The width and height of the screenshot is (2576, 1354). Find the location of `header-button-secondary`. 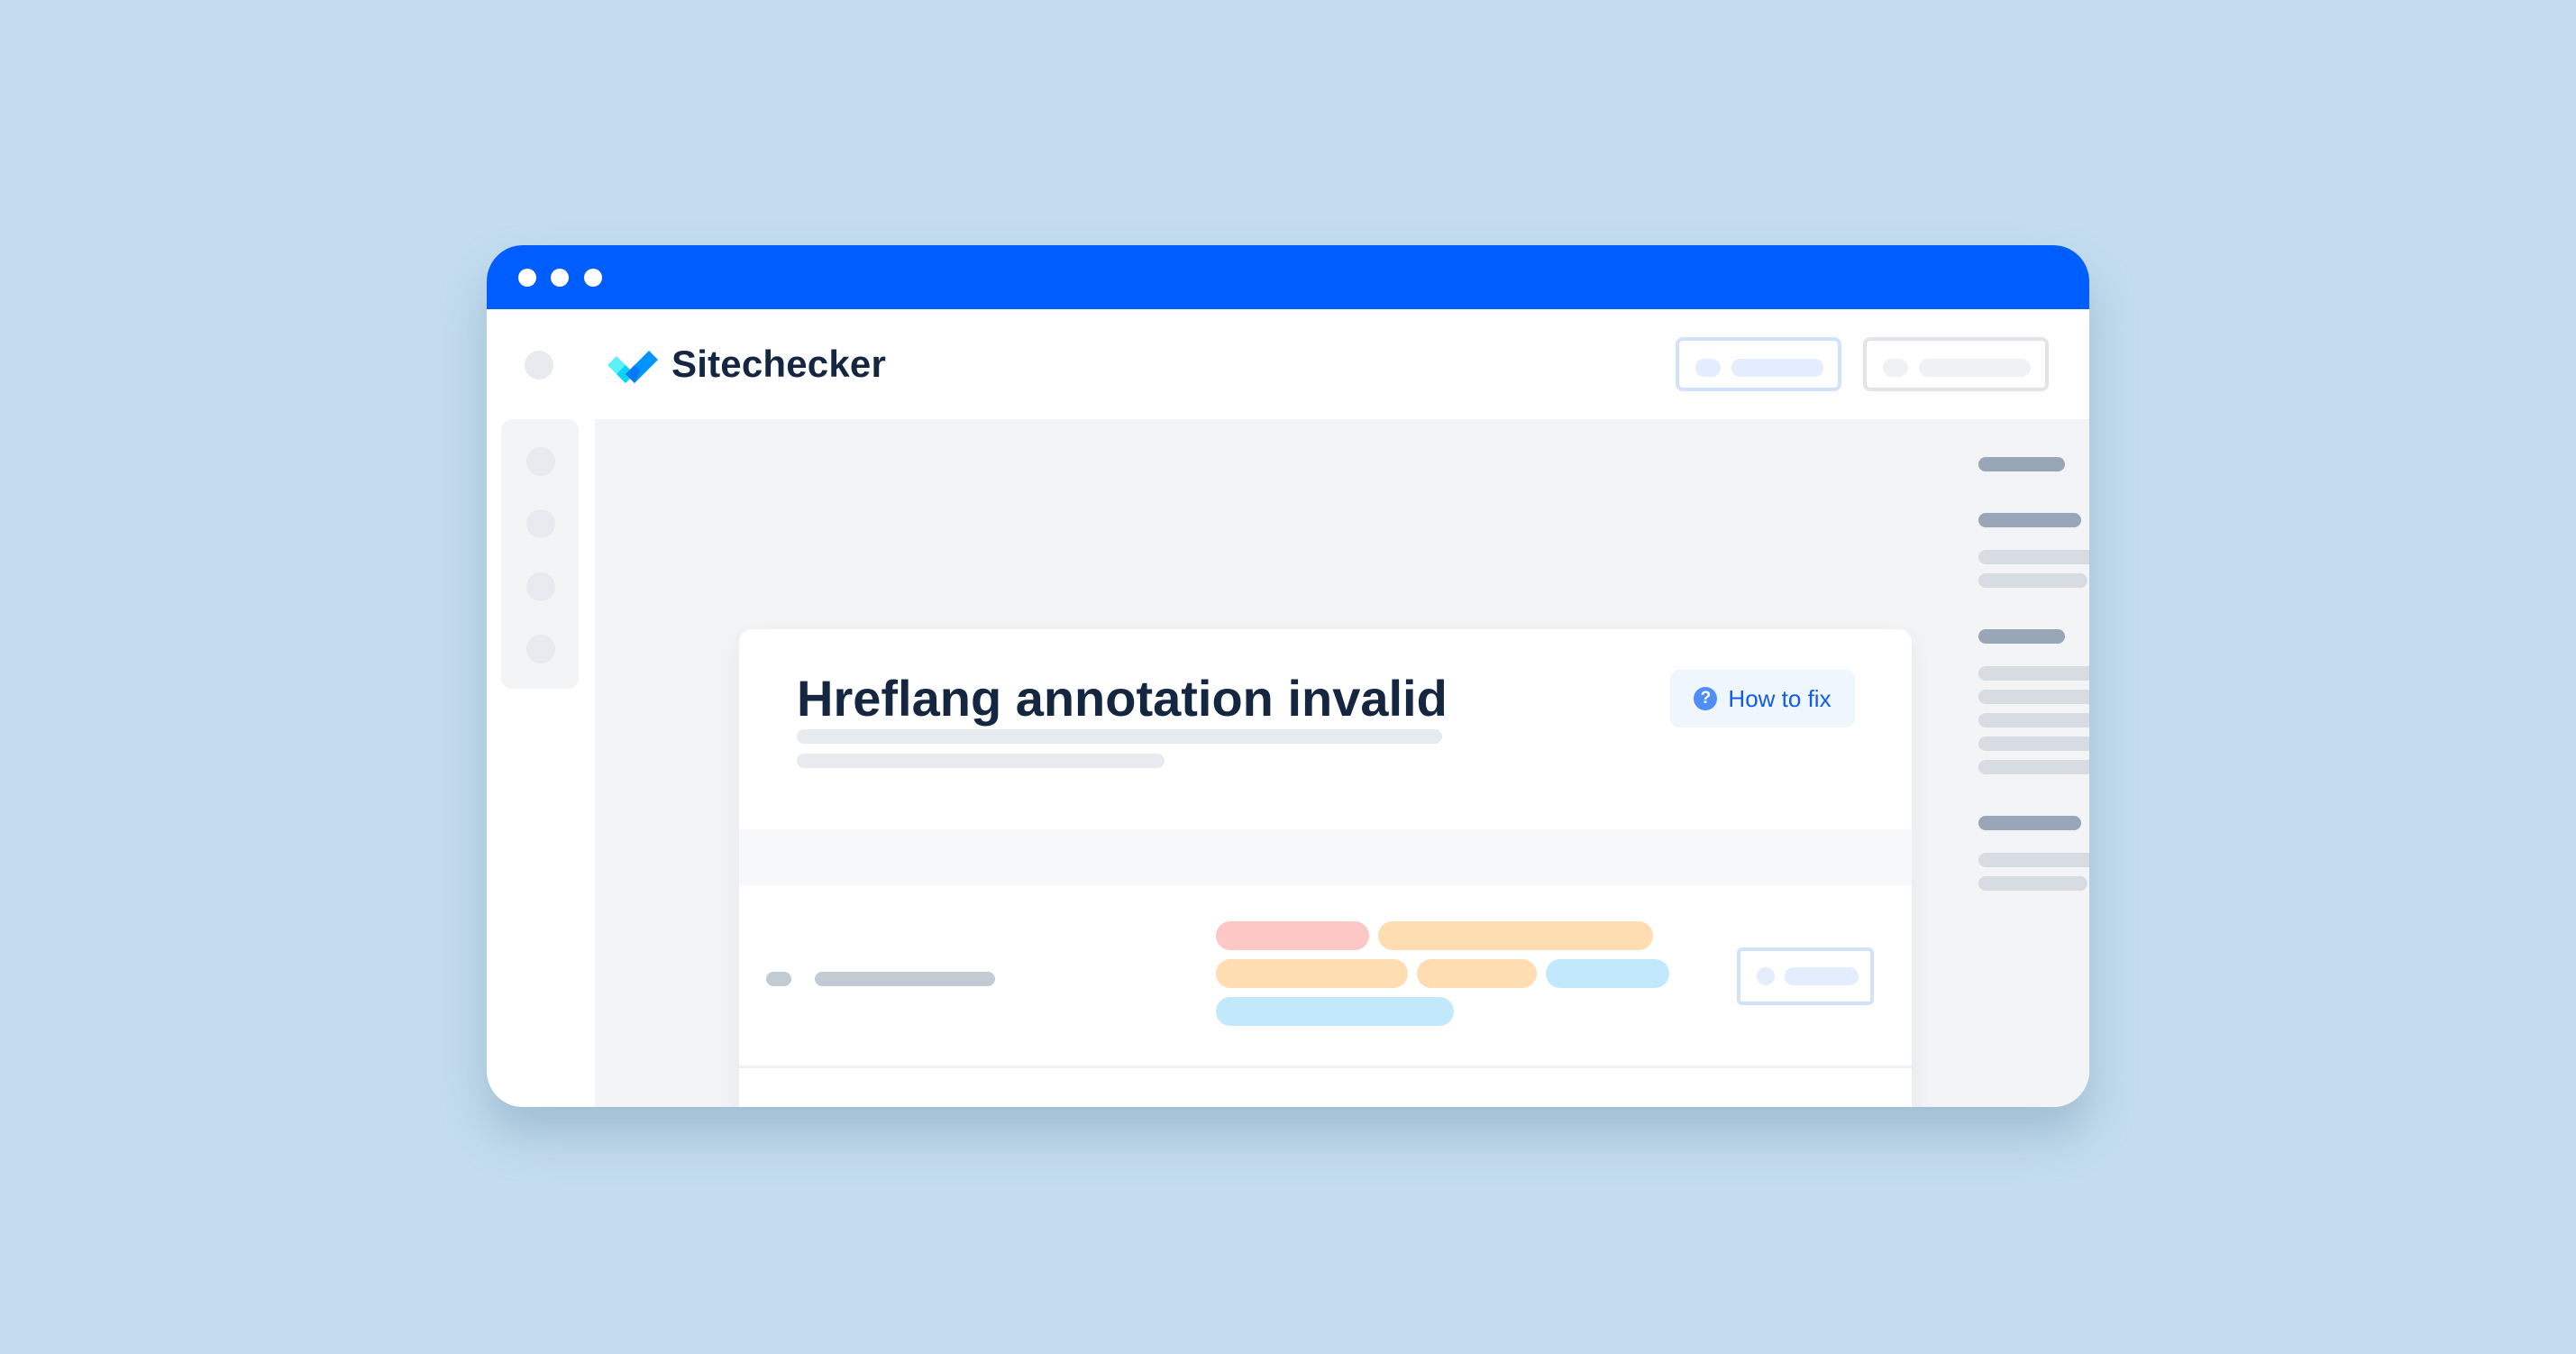

header-button-secondary is located at coordinates (1956, 364).